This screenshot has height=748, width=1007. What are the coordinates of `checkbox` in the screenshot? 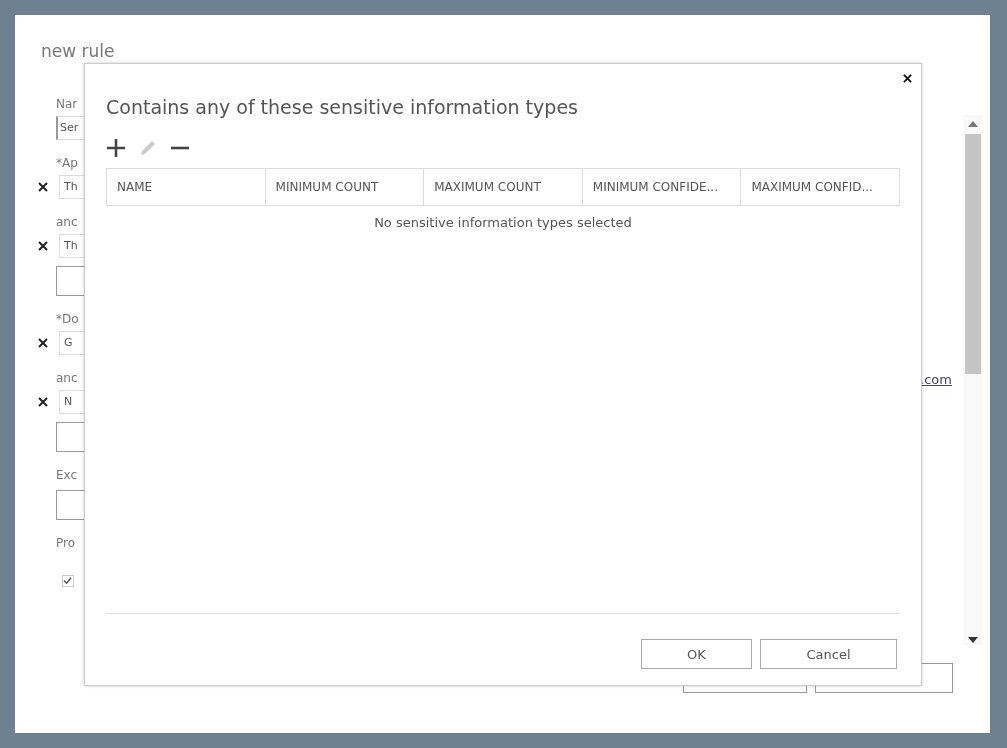 It's located at (68, 581).